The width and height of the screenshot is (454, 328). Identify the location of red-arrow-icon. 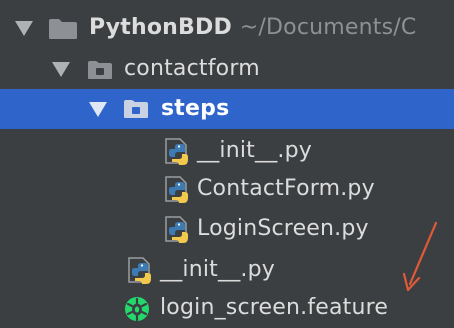
(420, 256).